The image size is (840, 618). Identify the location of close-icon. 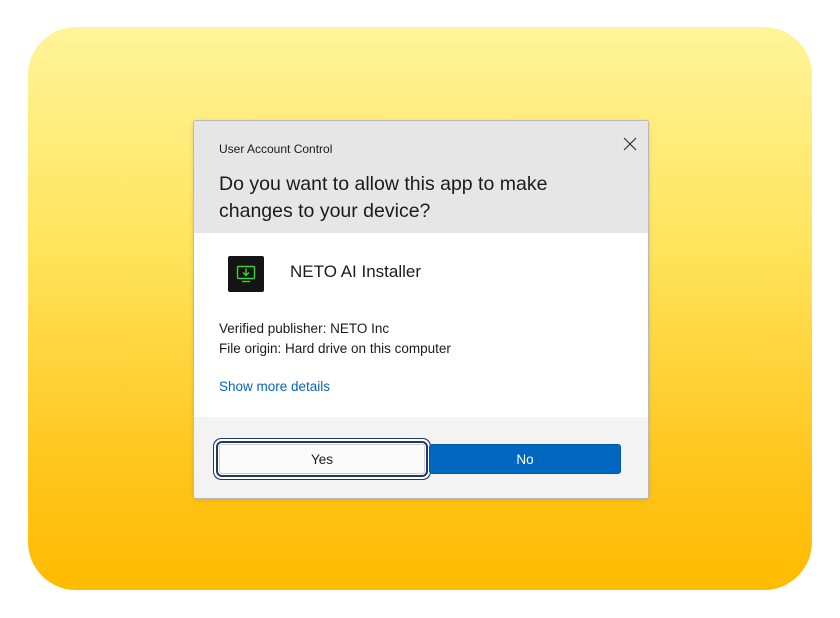
(630, 144).